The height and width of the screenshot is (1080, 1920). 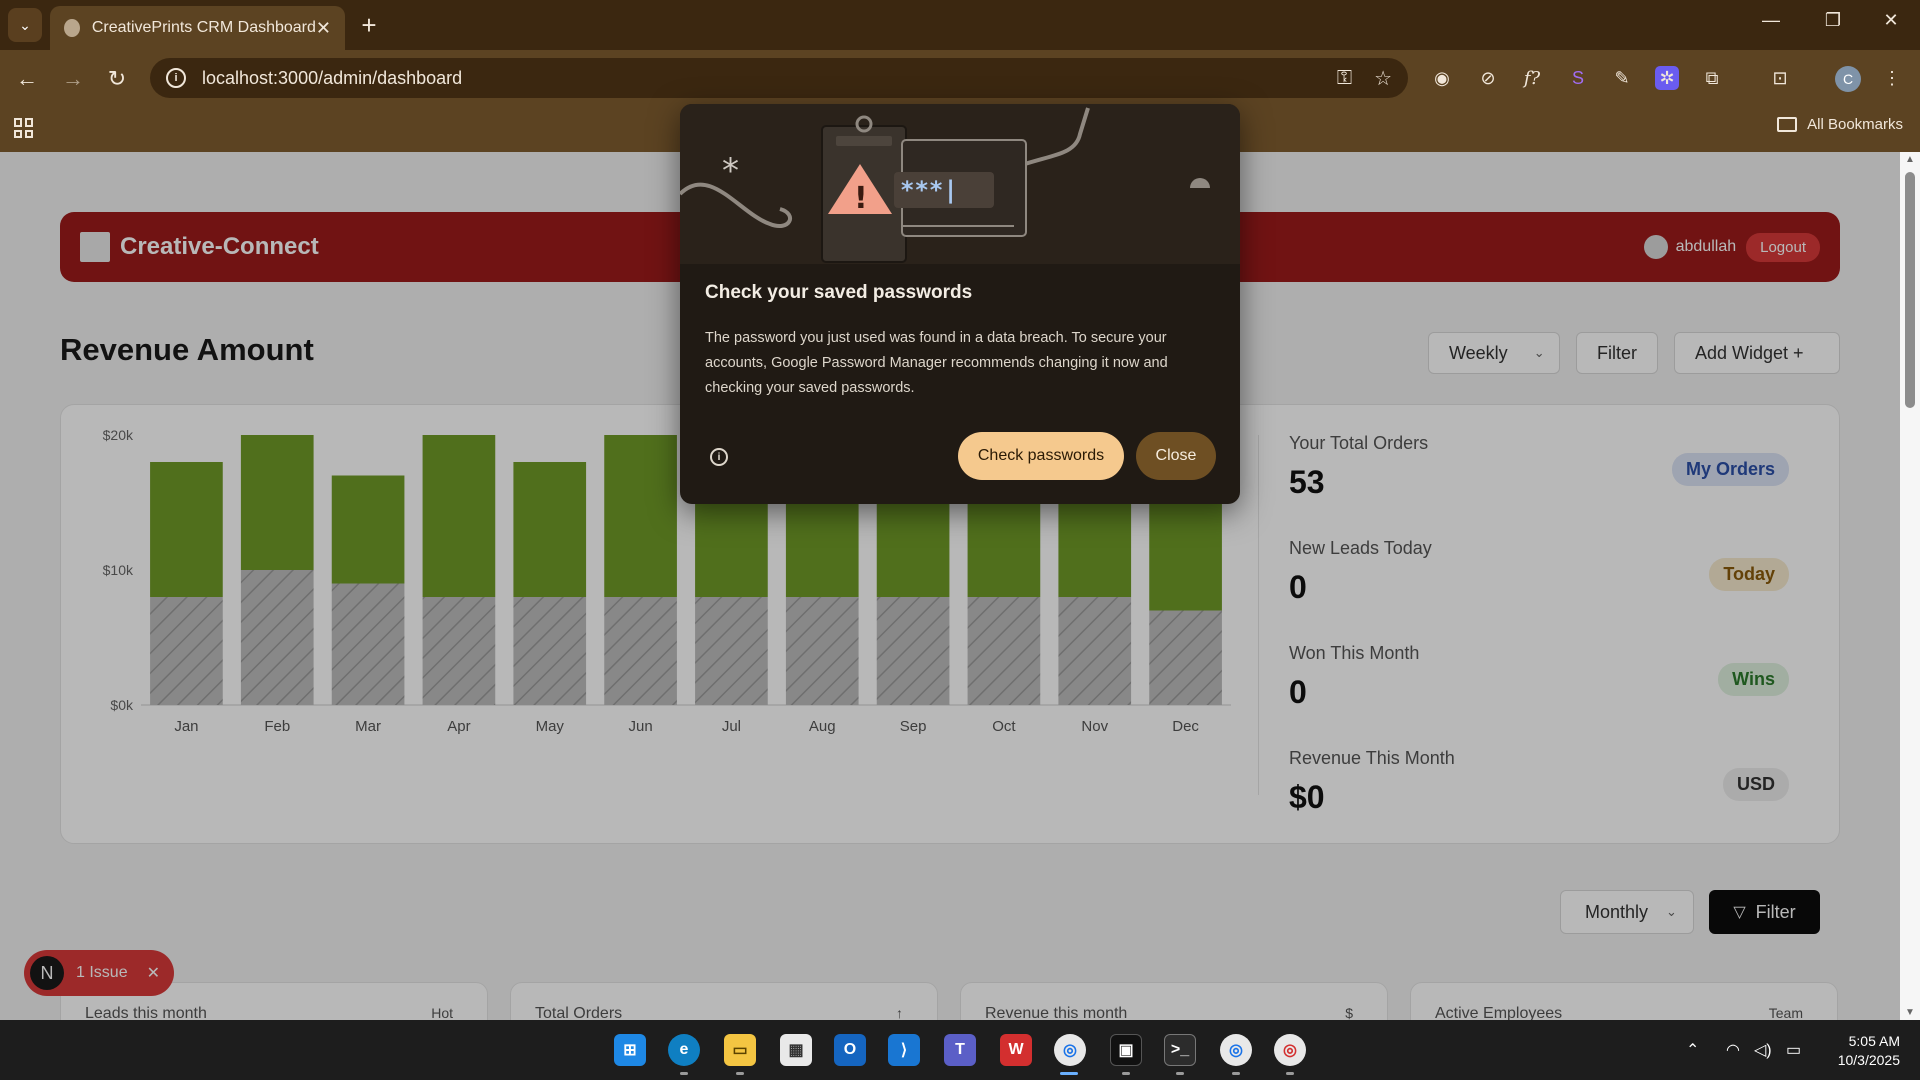 I want to click on stat-card-revenue: Revenue this month $, so click(x=1174, y=1001).